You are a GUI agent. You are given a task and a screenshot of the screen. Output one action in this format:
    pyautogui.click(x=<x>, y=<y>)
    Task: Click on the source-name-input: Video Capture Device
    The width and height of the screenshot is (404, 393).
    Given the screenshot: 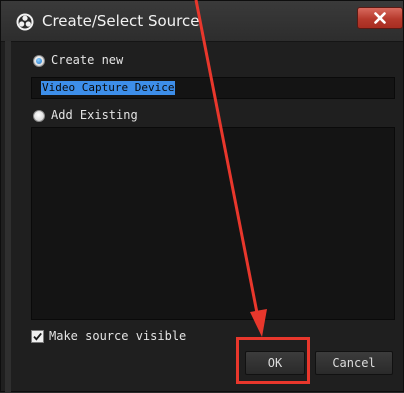 What is the action you would take?
    pyautogui.click(x=213, y=88)
    